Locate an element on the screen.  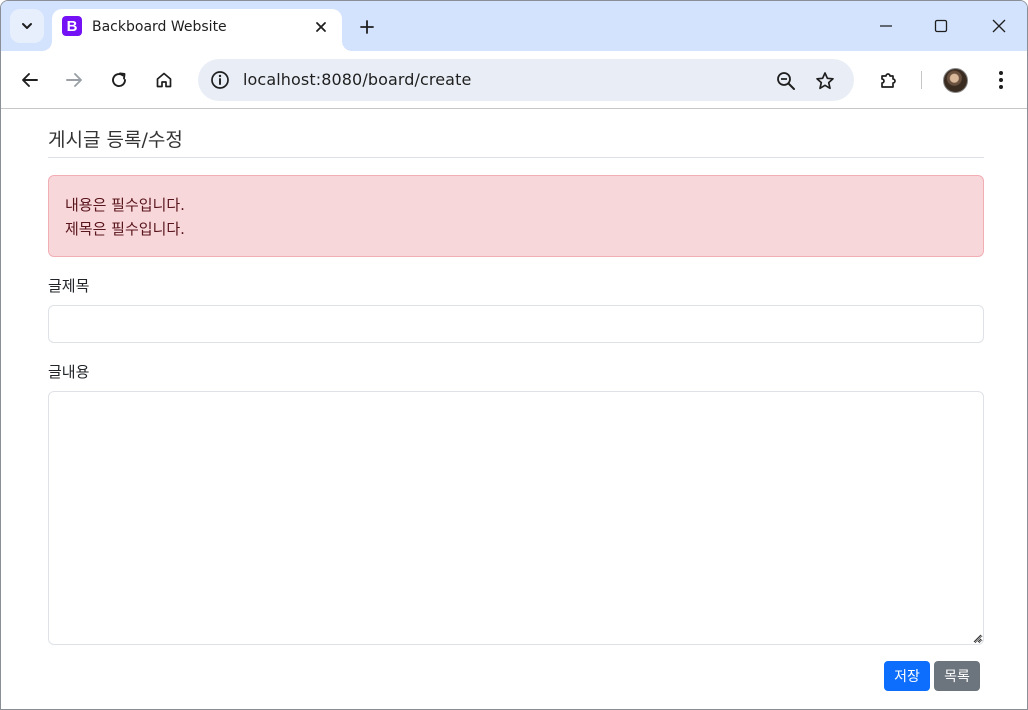
zoom-out-icon is located at coordinates (786, 81).